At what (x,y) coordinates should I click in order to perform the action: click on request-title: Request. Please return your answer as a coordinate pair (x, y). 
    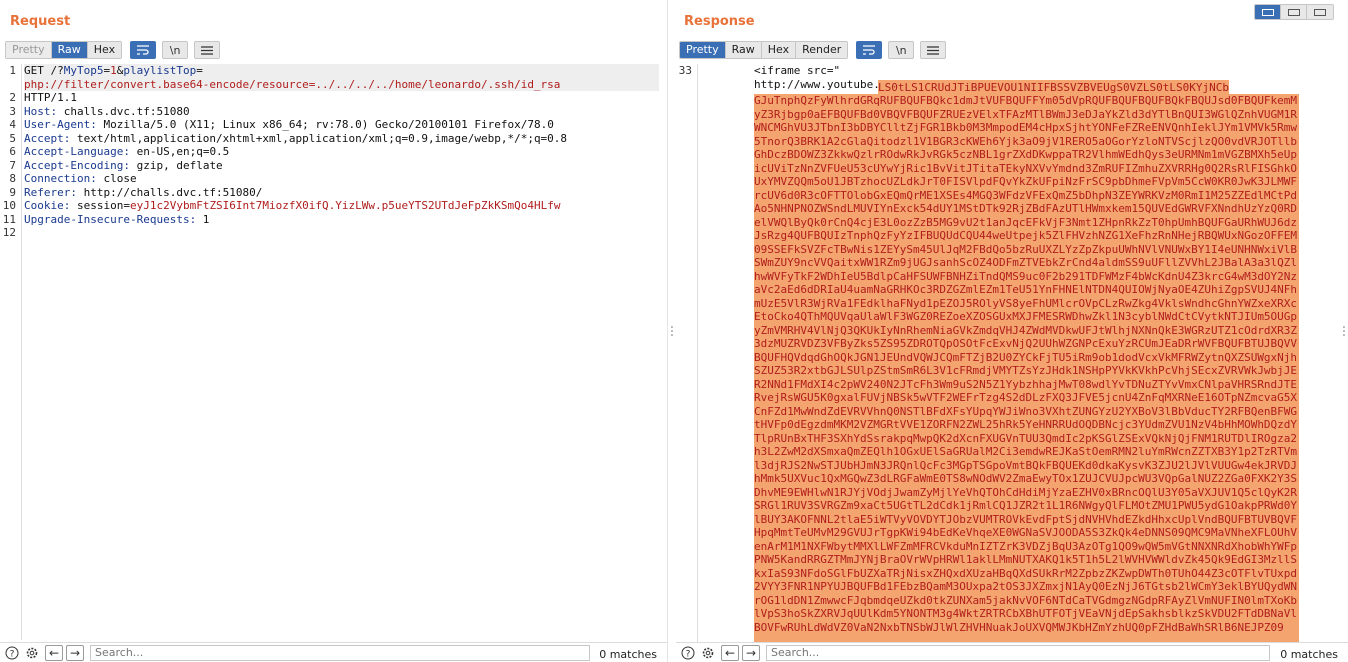
    Looking at the image, I should click on (40, 21).